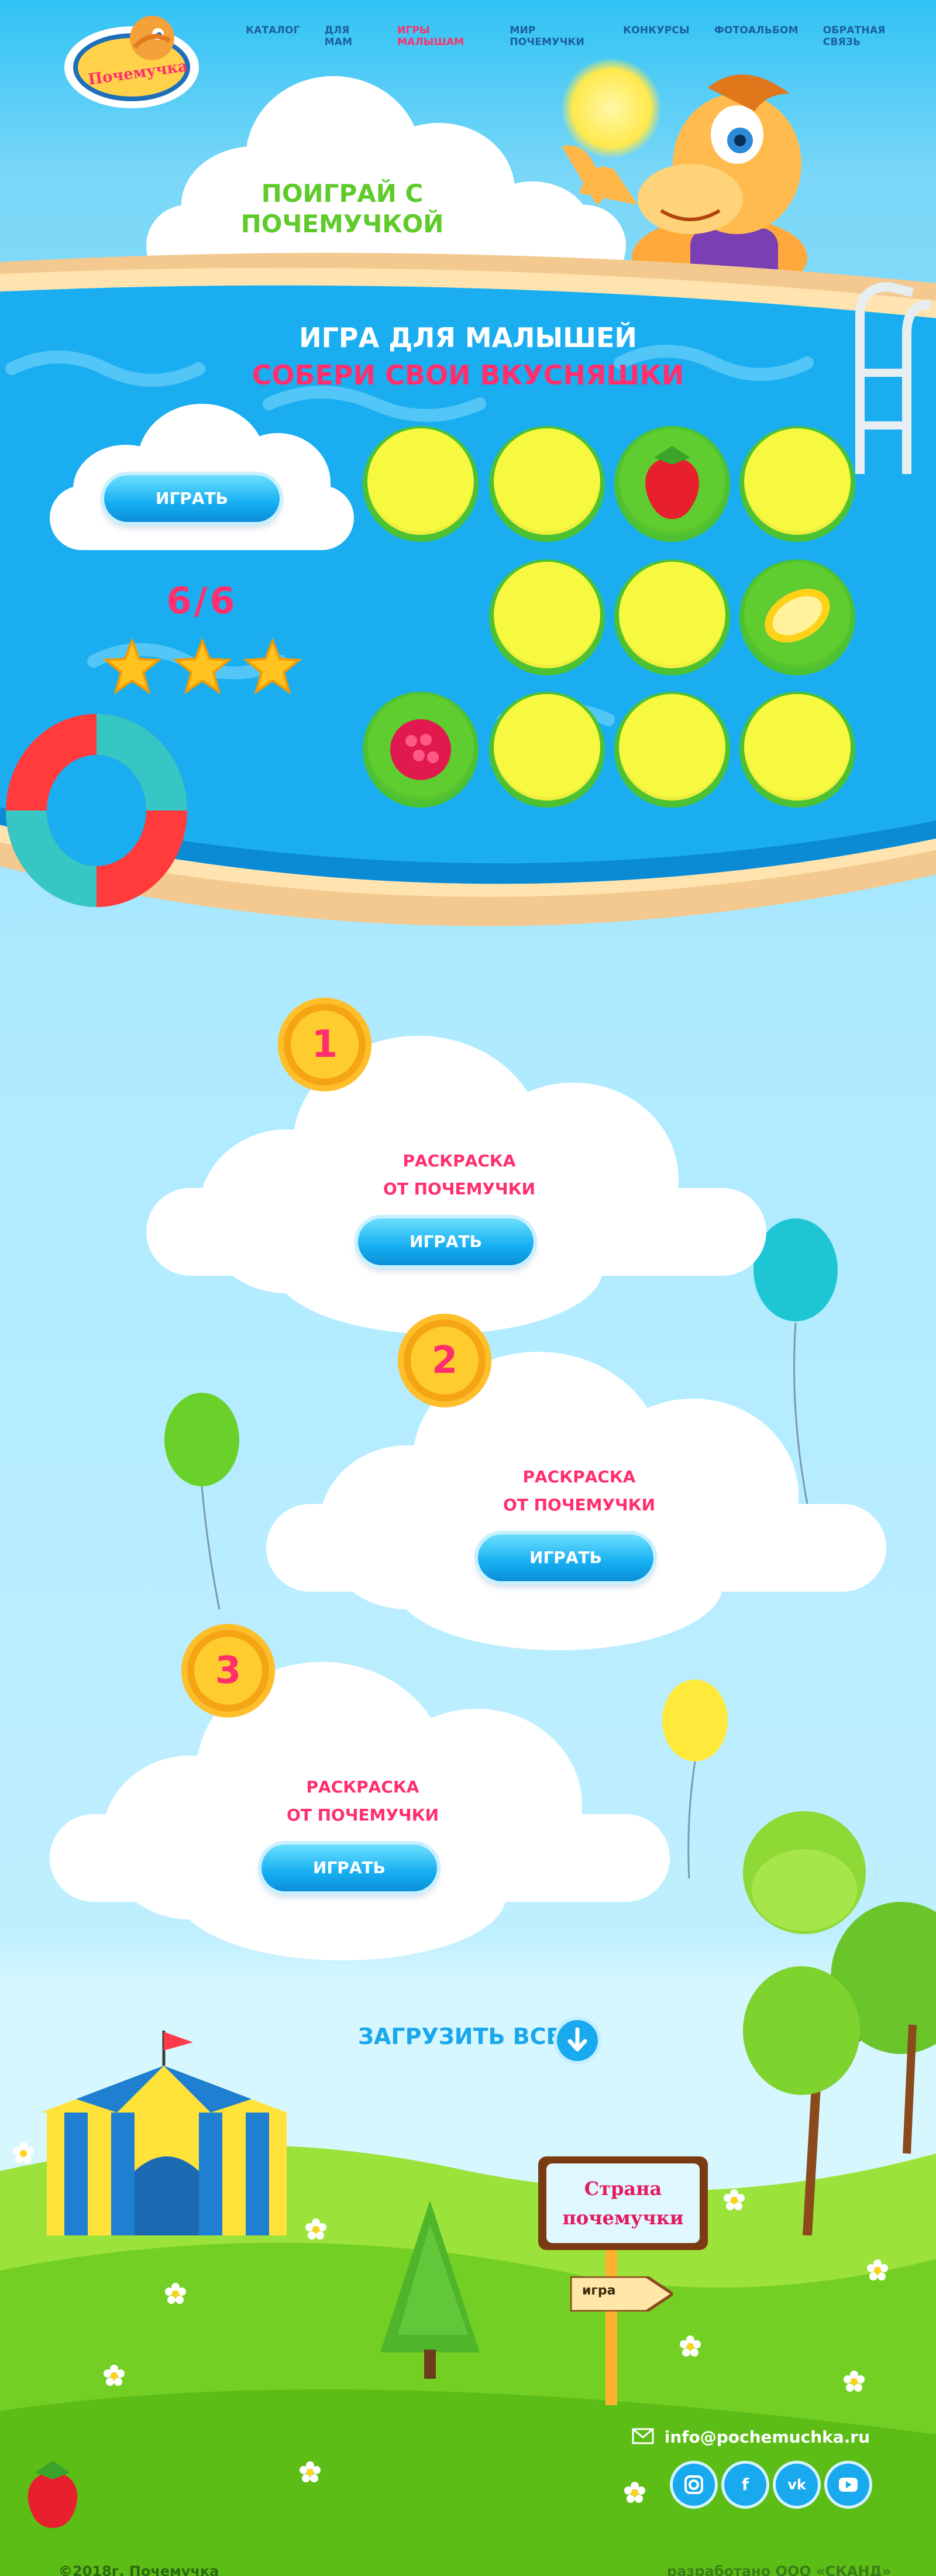  Describe the element at coordinates (554, 36) in the screenshot. I see `nav-world: Мир почемучки` at that location.